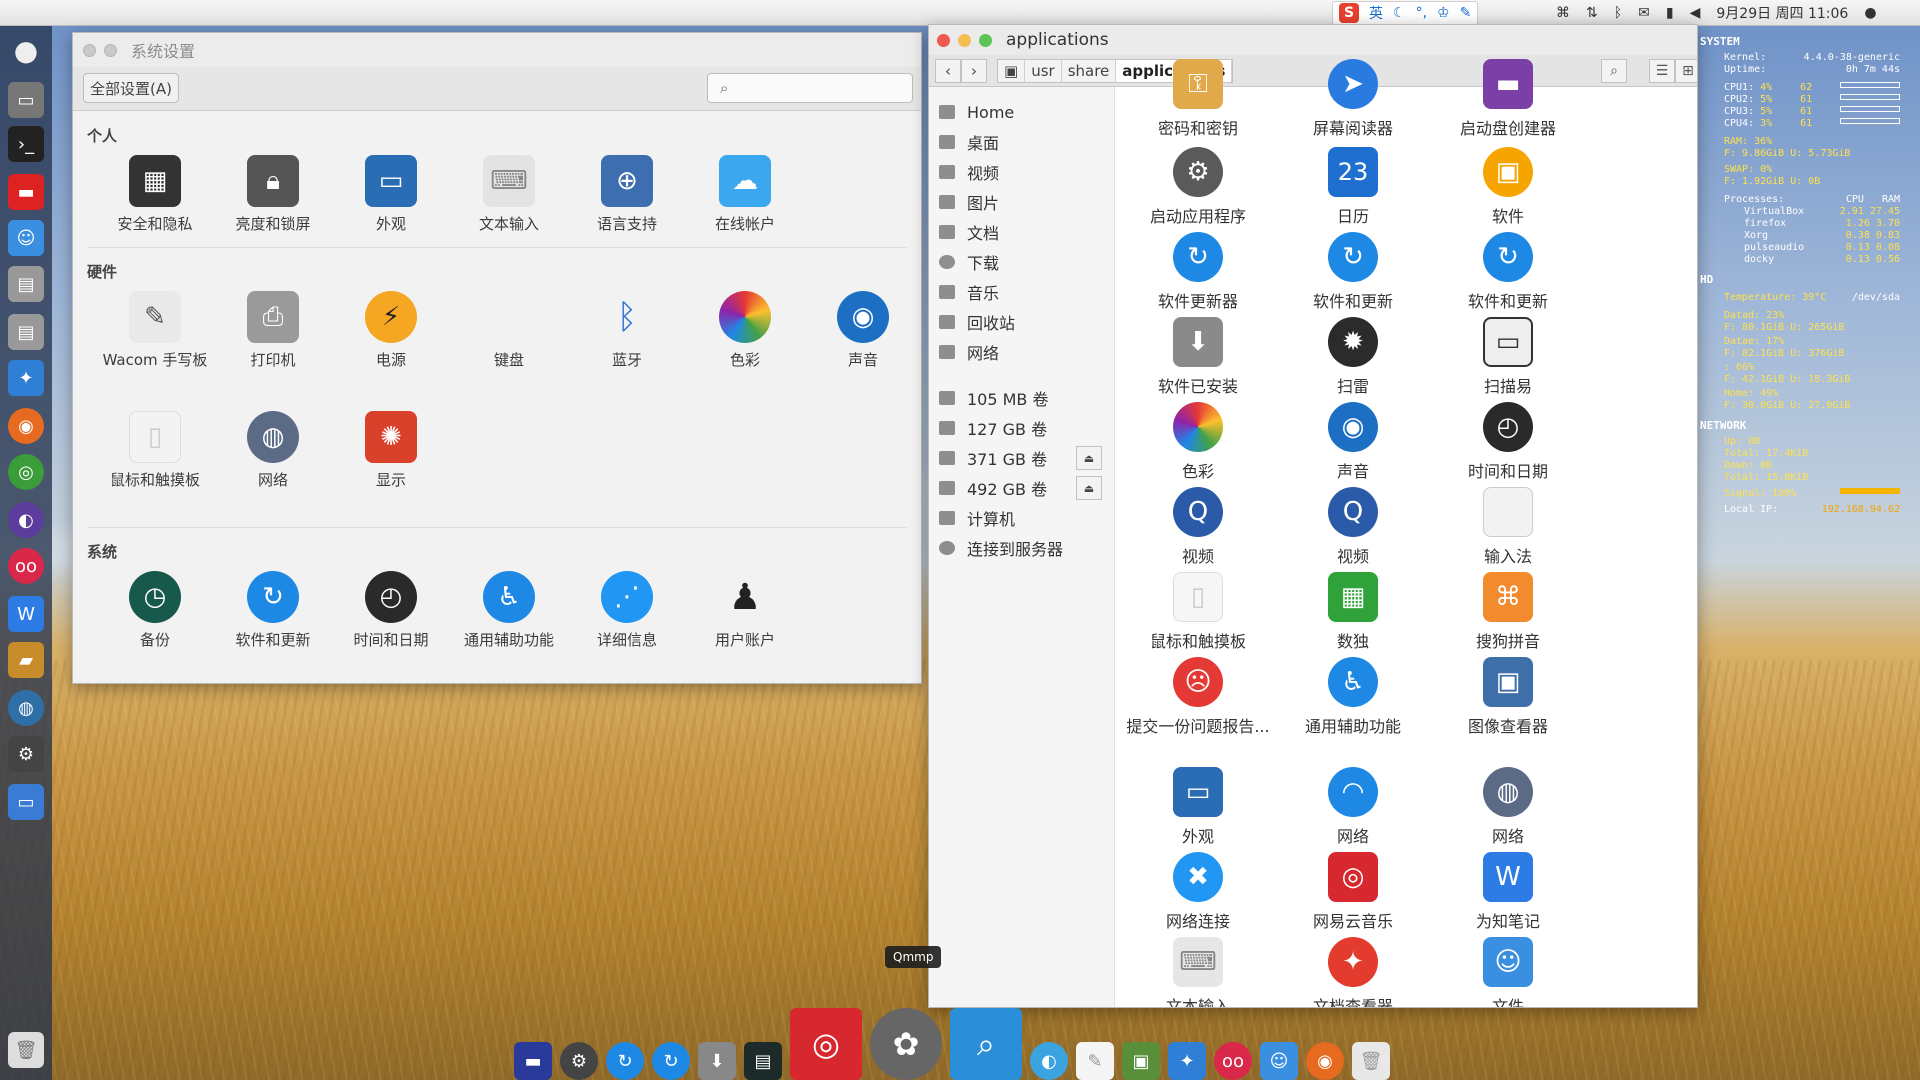 Image resolution: width=1920 pixels, height=1080 pixels. Describe the element at coordinates (1353, 357) in the screenshot. I see `app-minesweeper: ✹ 扫雷` at that location.